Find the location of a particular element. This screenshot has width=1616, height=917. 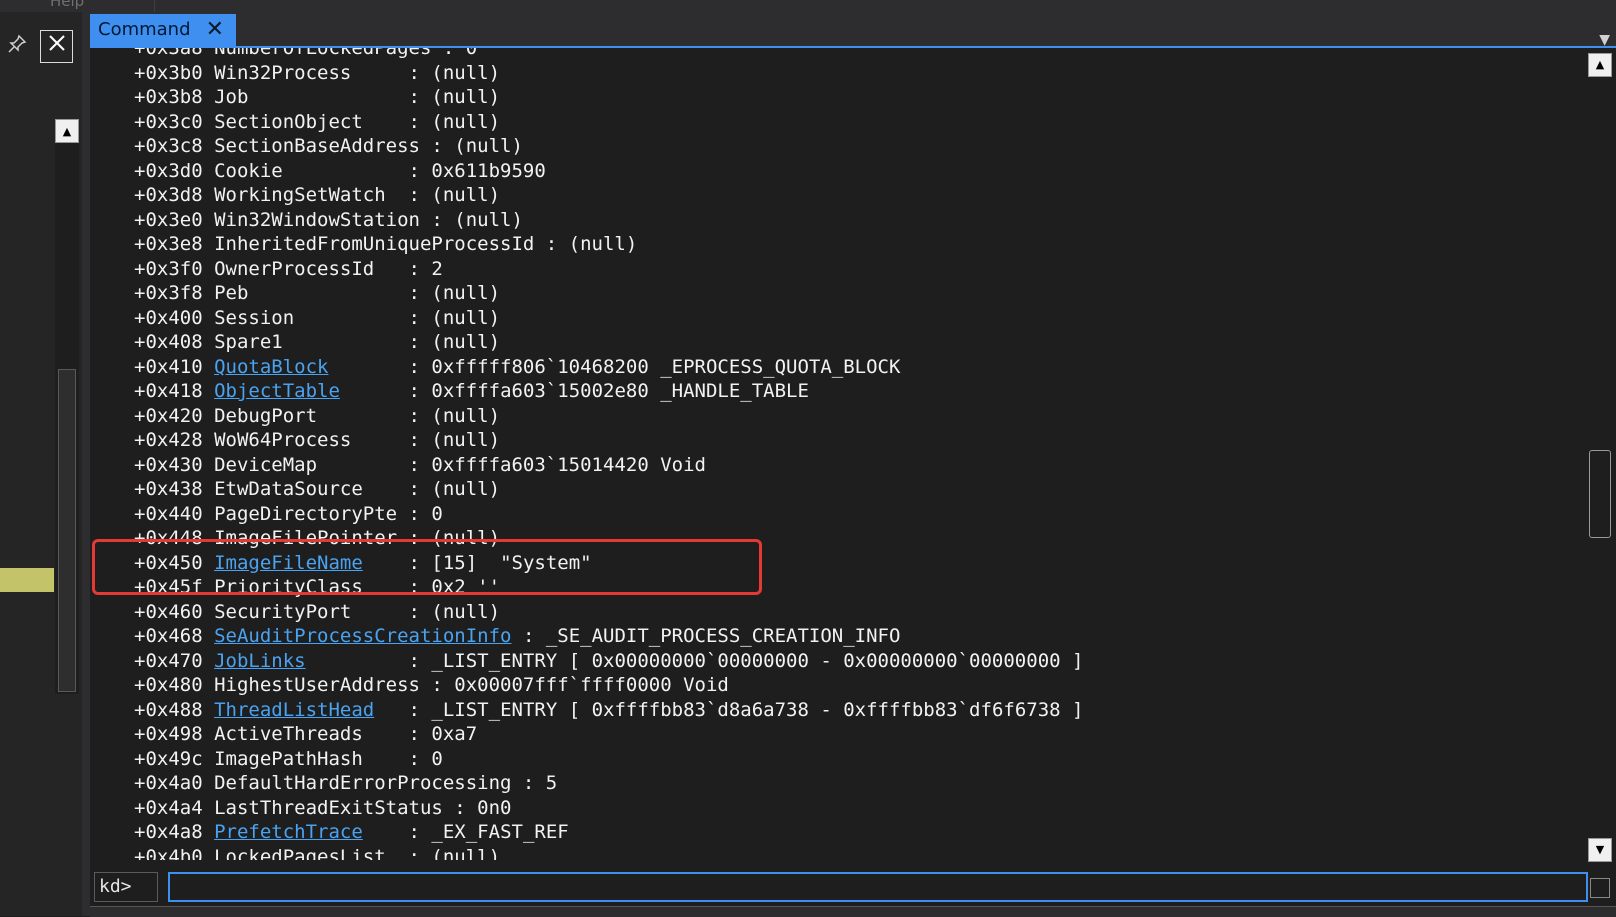

output-text: +0x3e0 Win32WindowStation : (null) is located at coordinates (328, 219).